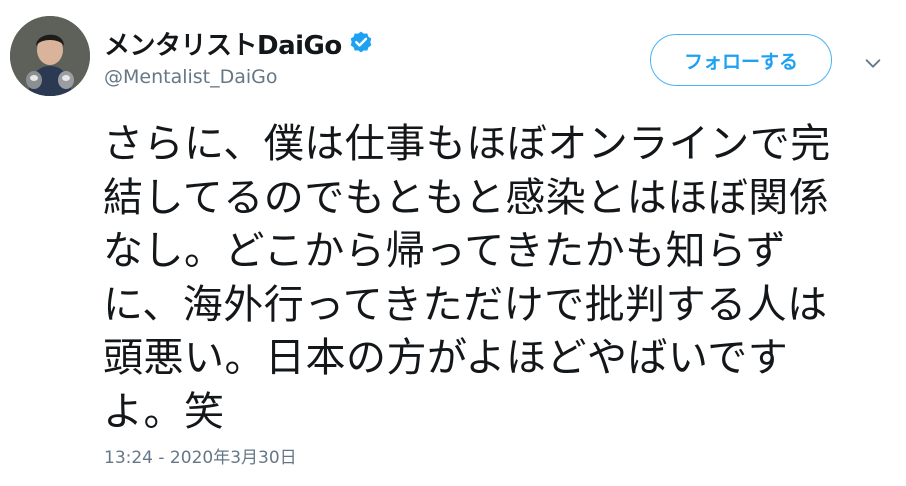 The width and height of the screenshot is (906, 486). Describe the element at coordinates (467, 144) in the screenshot. I see `tweet-text-line: さらに、僕は仕事もほぼオンラインで完` at that location.